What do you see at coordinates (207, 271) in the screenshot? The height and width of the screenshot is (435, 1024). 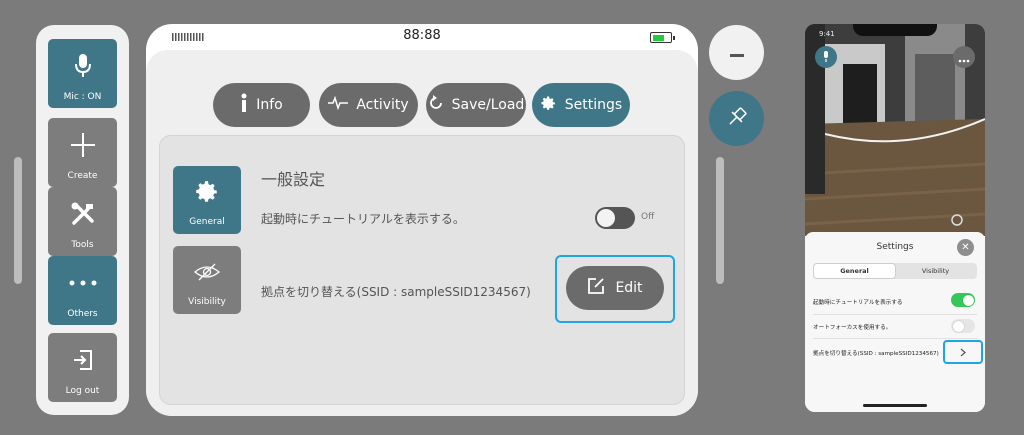 I see `eye-slash-icon` at bounding box center [207, 271].